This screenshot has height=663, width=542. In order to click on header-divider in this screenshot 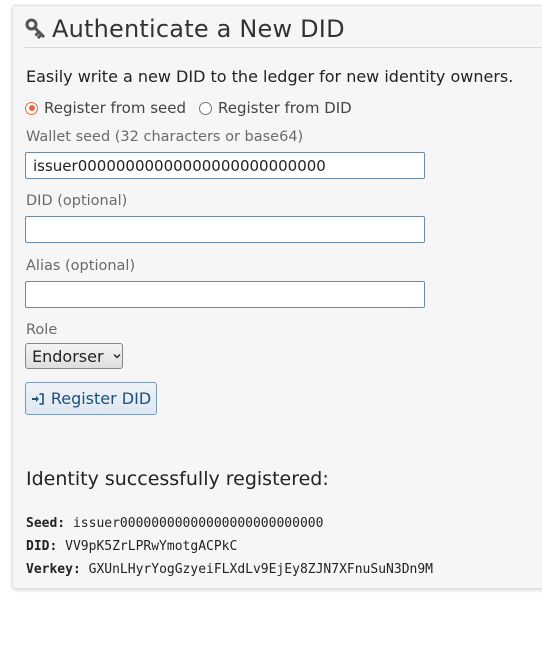, I will do `click(283, 47)`.